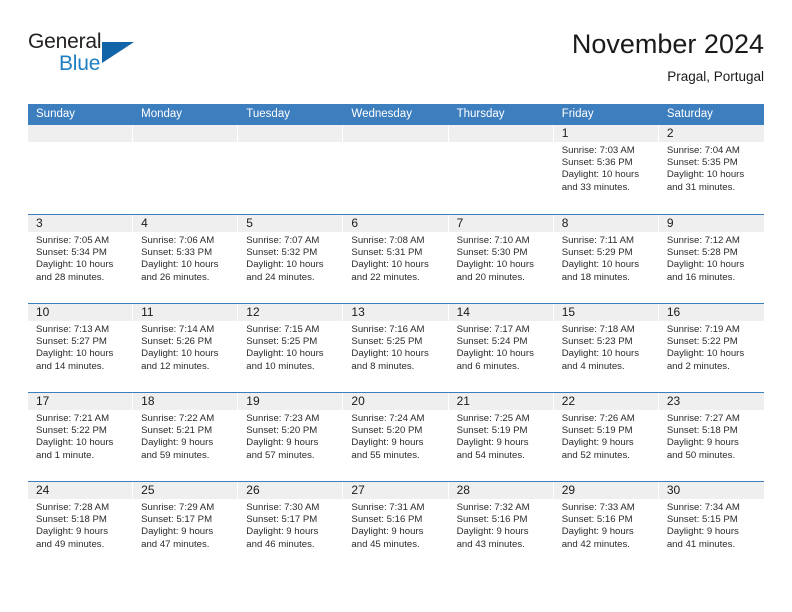  I want to click on daylight-text-line2: and 1 minute., so click(65, 455).